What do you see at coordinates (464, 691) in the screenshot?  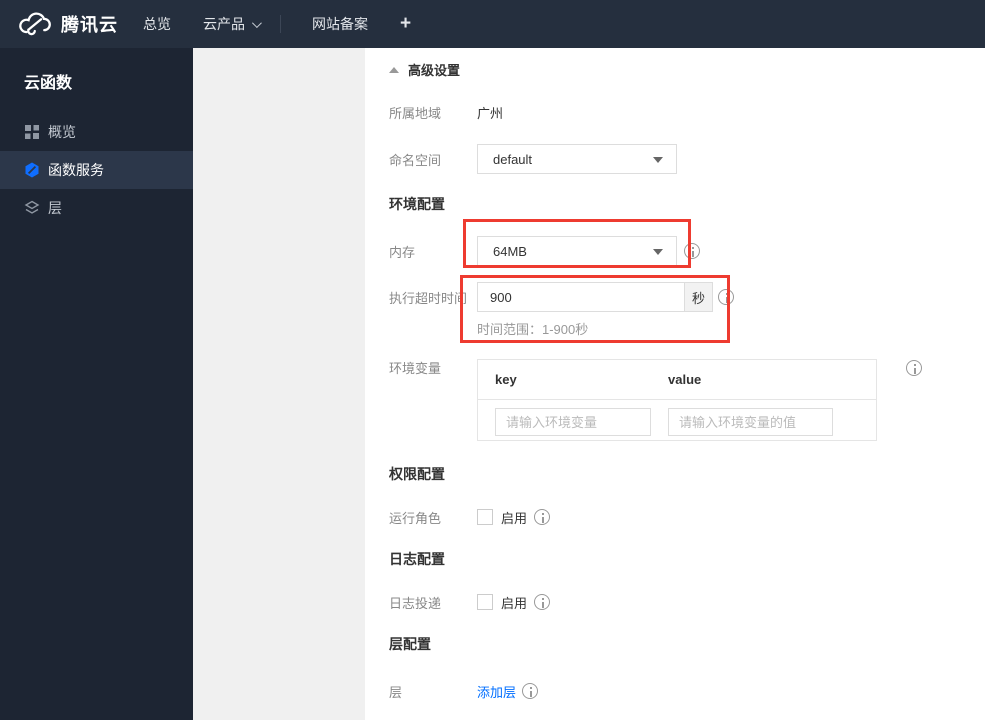 I see `layer-row: 层 添加层` at bounding box center [464, 691].